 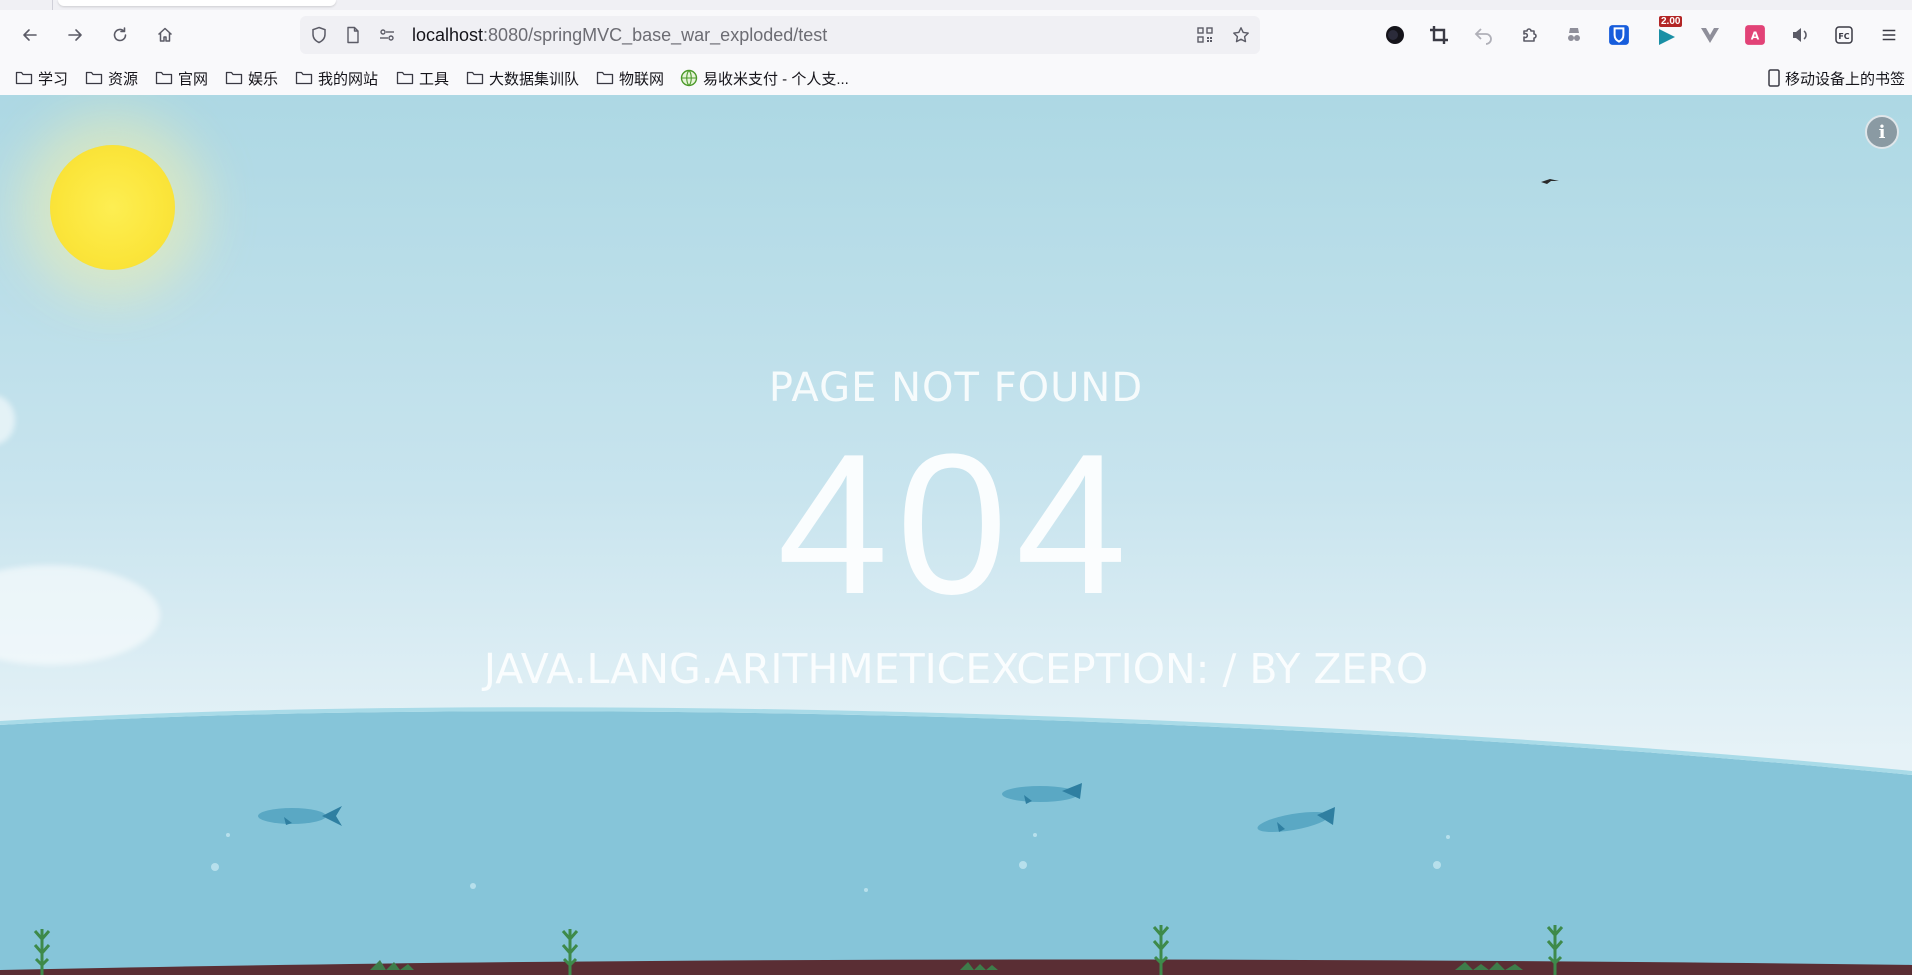 What do you see at coordinates (1395, 35) in the screenshot?
I see `dark-reader-icon` at bounding box center [1395, 35].